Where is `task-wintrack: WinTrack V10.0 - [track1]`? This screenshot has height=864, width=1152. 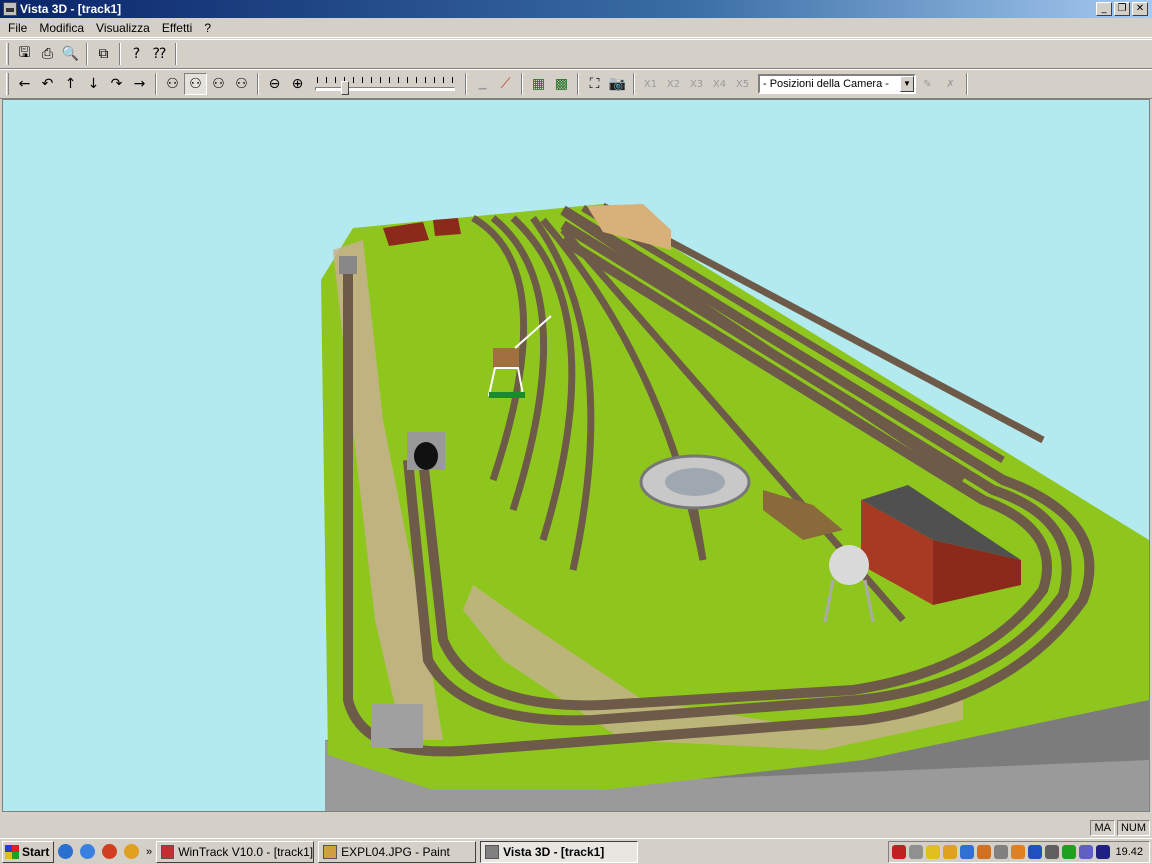
task-wintrack: WinTrack V10.0 - [track1] is located at coordinates (235, 851).